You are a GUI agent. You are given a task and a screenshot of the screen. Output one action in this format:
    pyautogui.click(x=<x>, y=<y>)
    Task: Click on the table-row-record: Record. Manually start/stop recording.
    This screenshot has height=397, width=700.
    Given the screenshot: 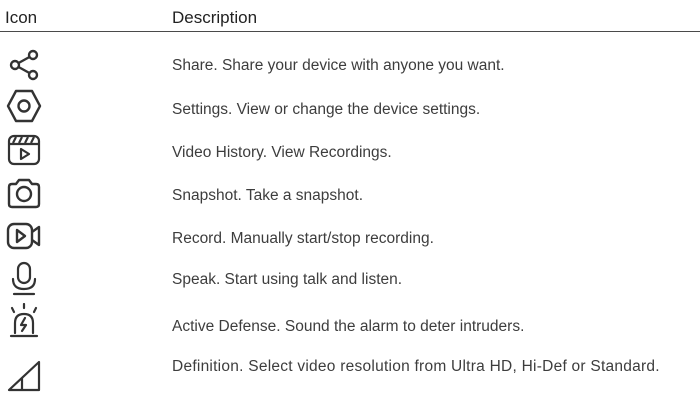 What is the action you would take?
    pyautogui.click(x=350, y=236)
    